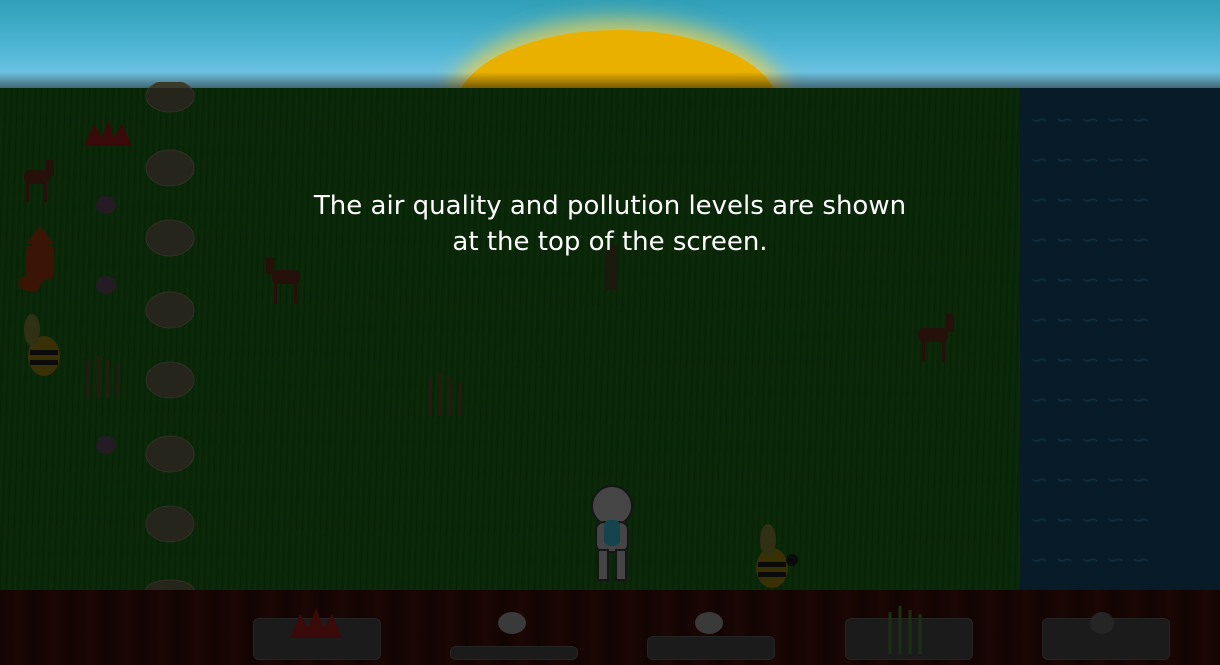  I want to click on shrub-column, so click(170, 337).